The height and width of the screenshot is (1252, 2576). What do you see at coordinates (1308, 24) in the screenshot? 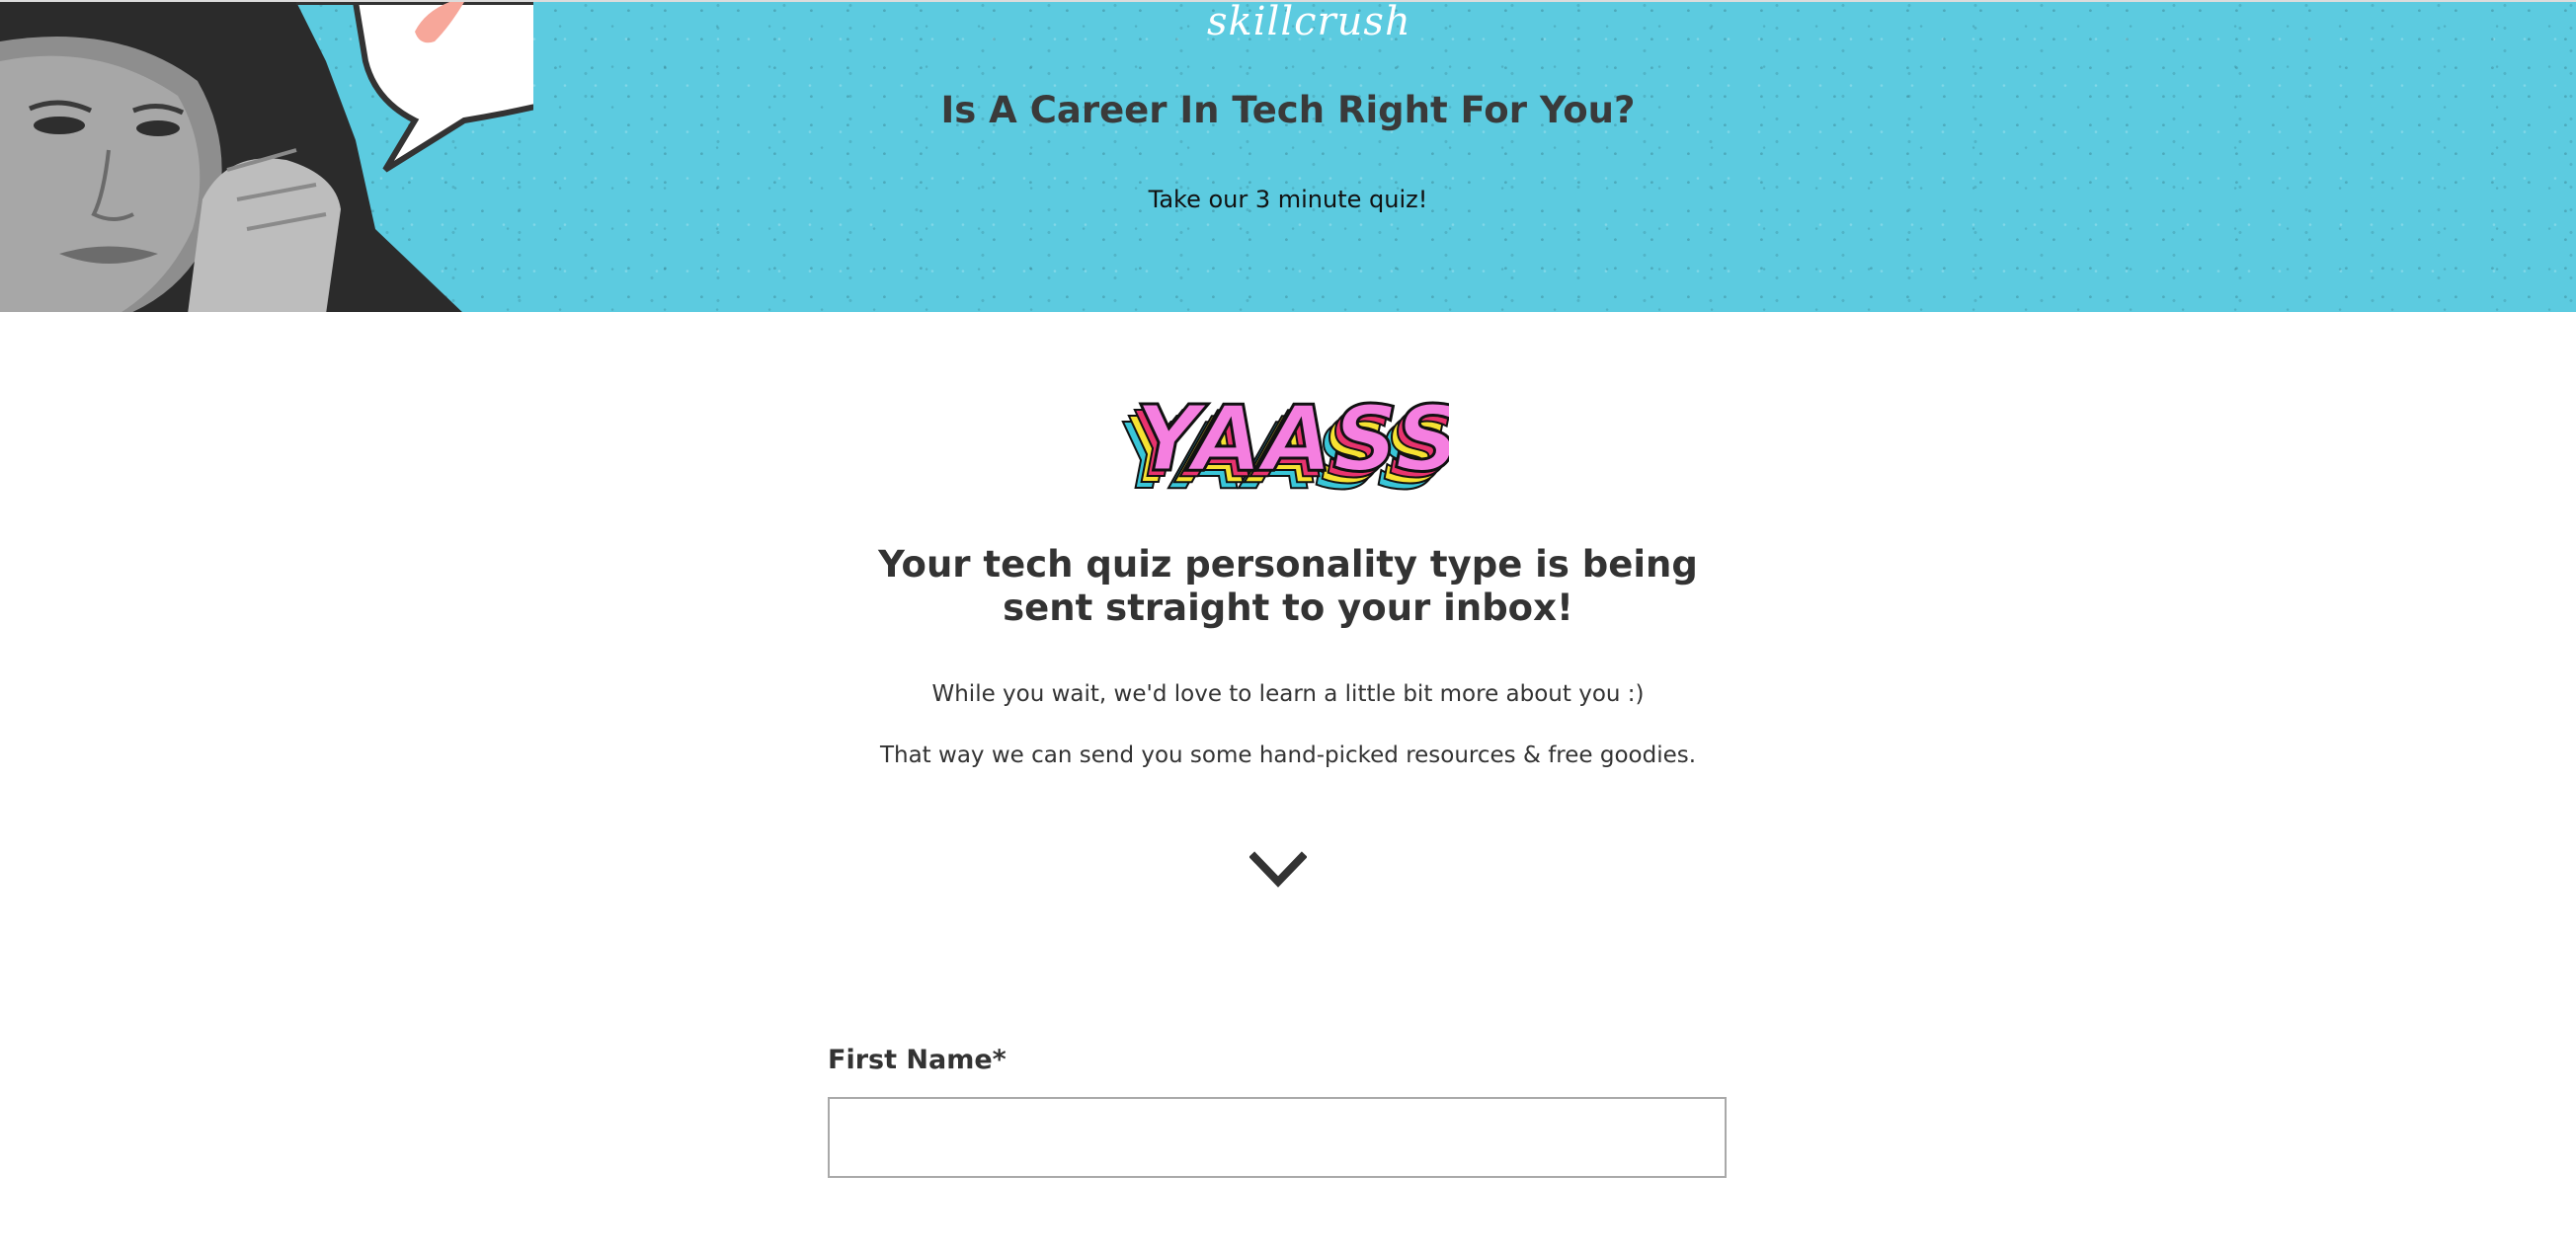
I see `skillcrush-logo: skillcrush` at bounding box center [1308, 24].